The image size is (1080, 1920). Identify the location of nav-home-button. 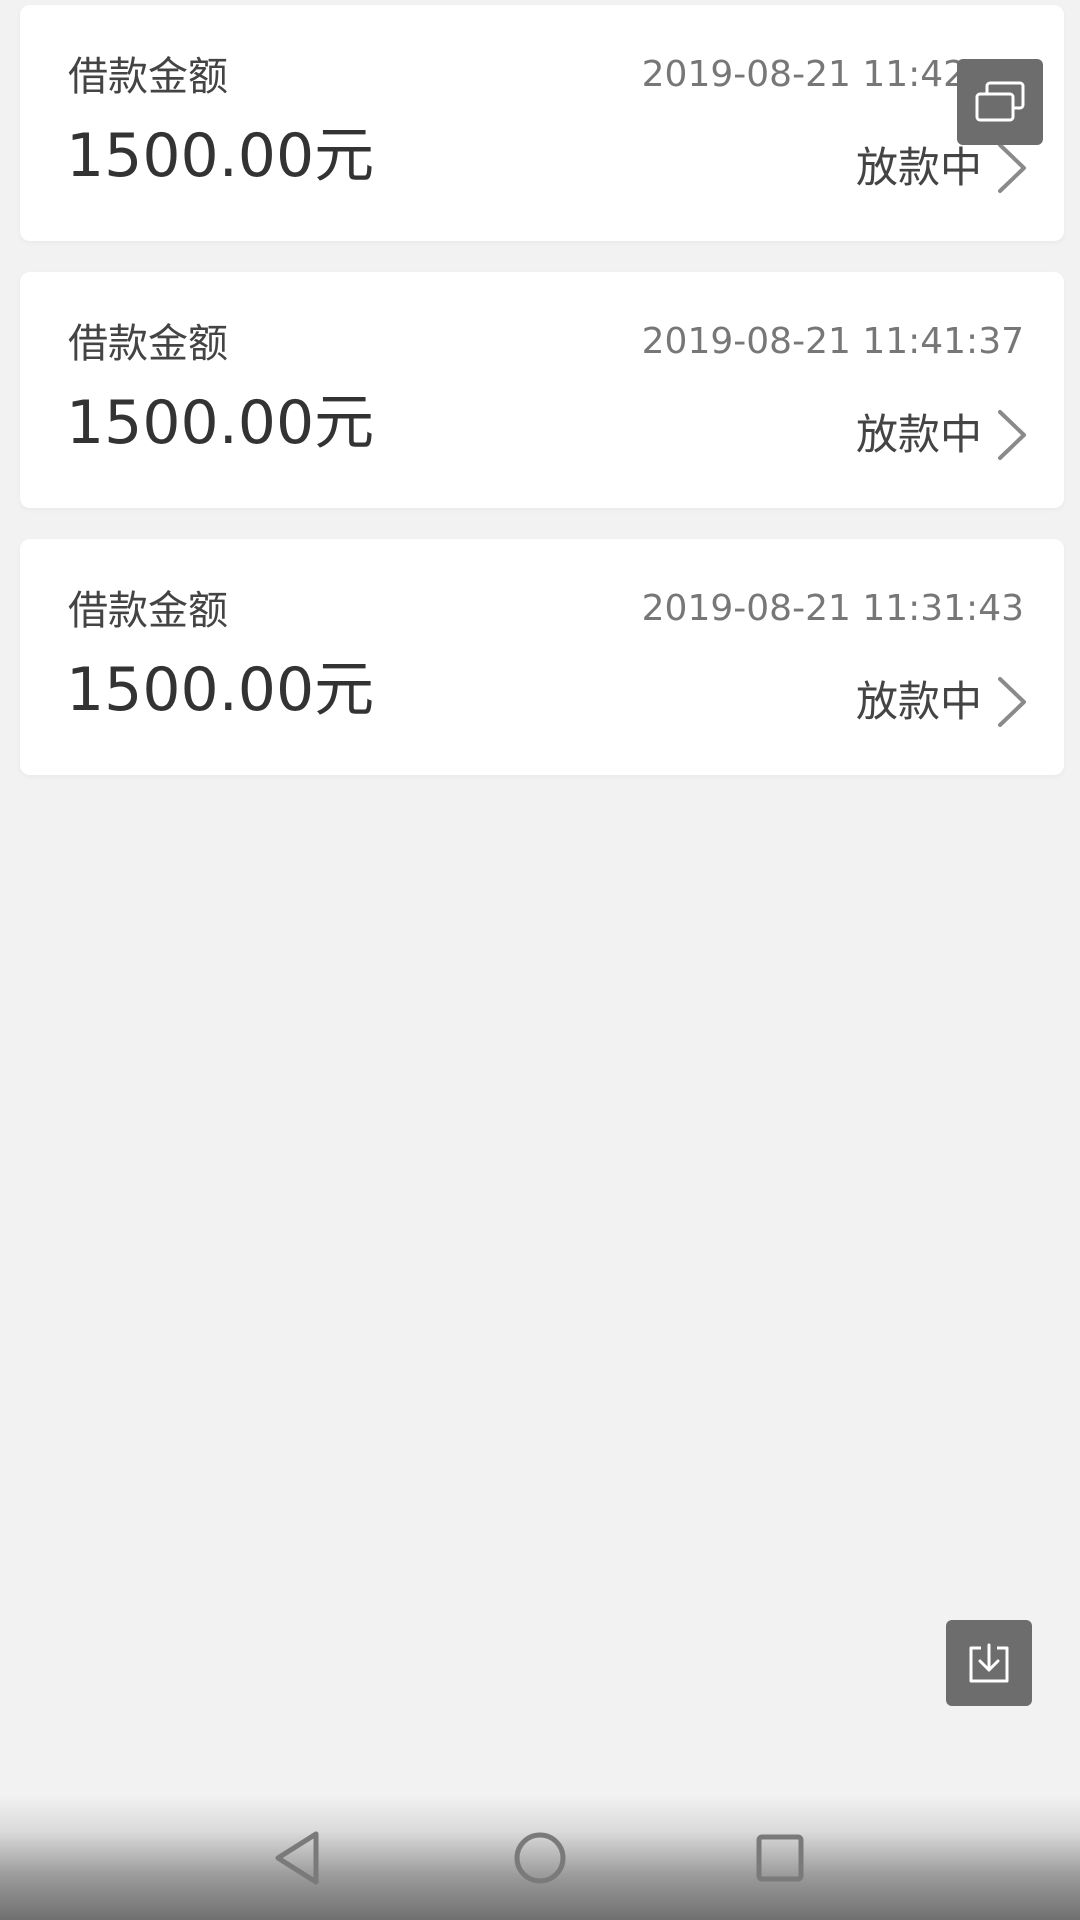
(540, 1858).